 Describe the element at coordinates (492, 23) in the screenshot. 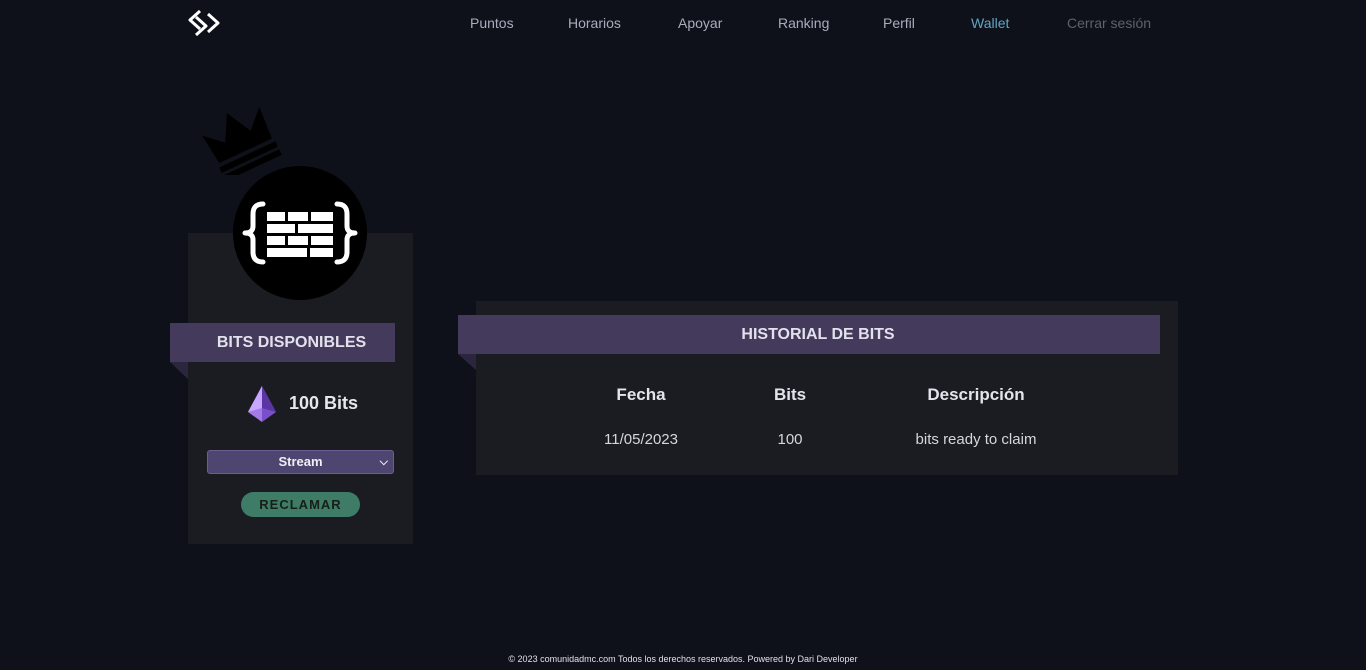

I see `nav-puntos: Puntos` at that location.